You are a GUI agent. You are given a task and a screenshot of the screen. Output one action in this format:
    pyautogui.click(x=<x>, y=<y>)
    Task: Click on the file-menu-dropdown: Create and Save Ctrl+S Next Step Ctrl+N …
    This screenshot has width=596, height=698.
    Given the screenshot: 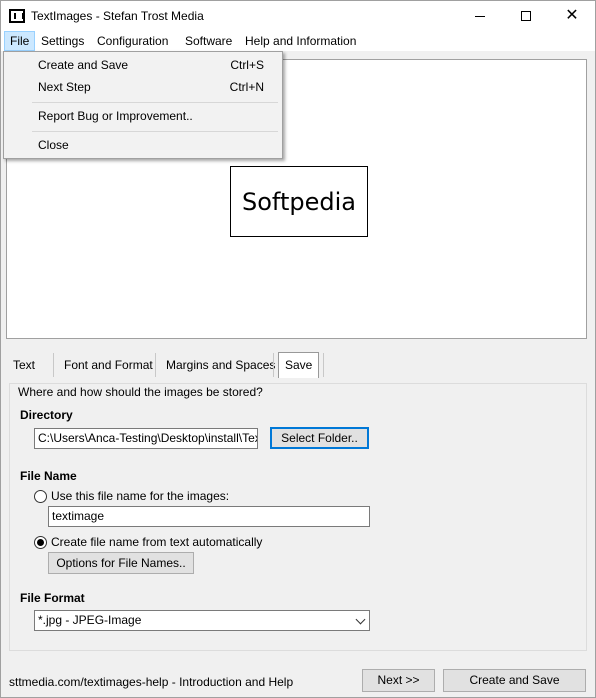 What is the action you would take?
    pyautogui.click(x=143, y=105)
    